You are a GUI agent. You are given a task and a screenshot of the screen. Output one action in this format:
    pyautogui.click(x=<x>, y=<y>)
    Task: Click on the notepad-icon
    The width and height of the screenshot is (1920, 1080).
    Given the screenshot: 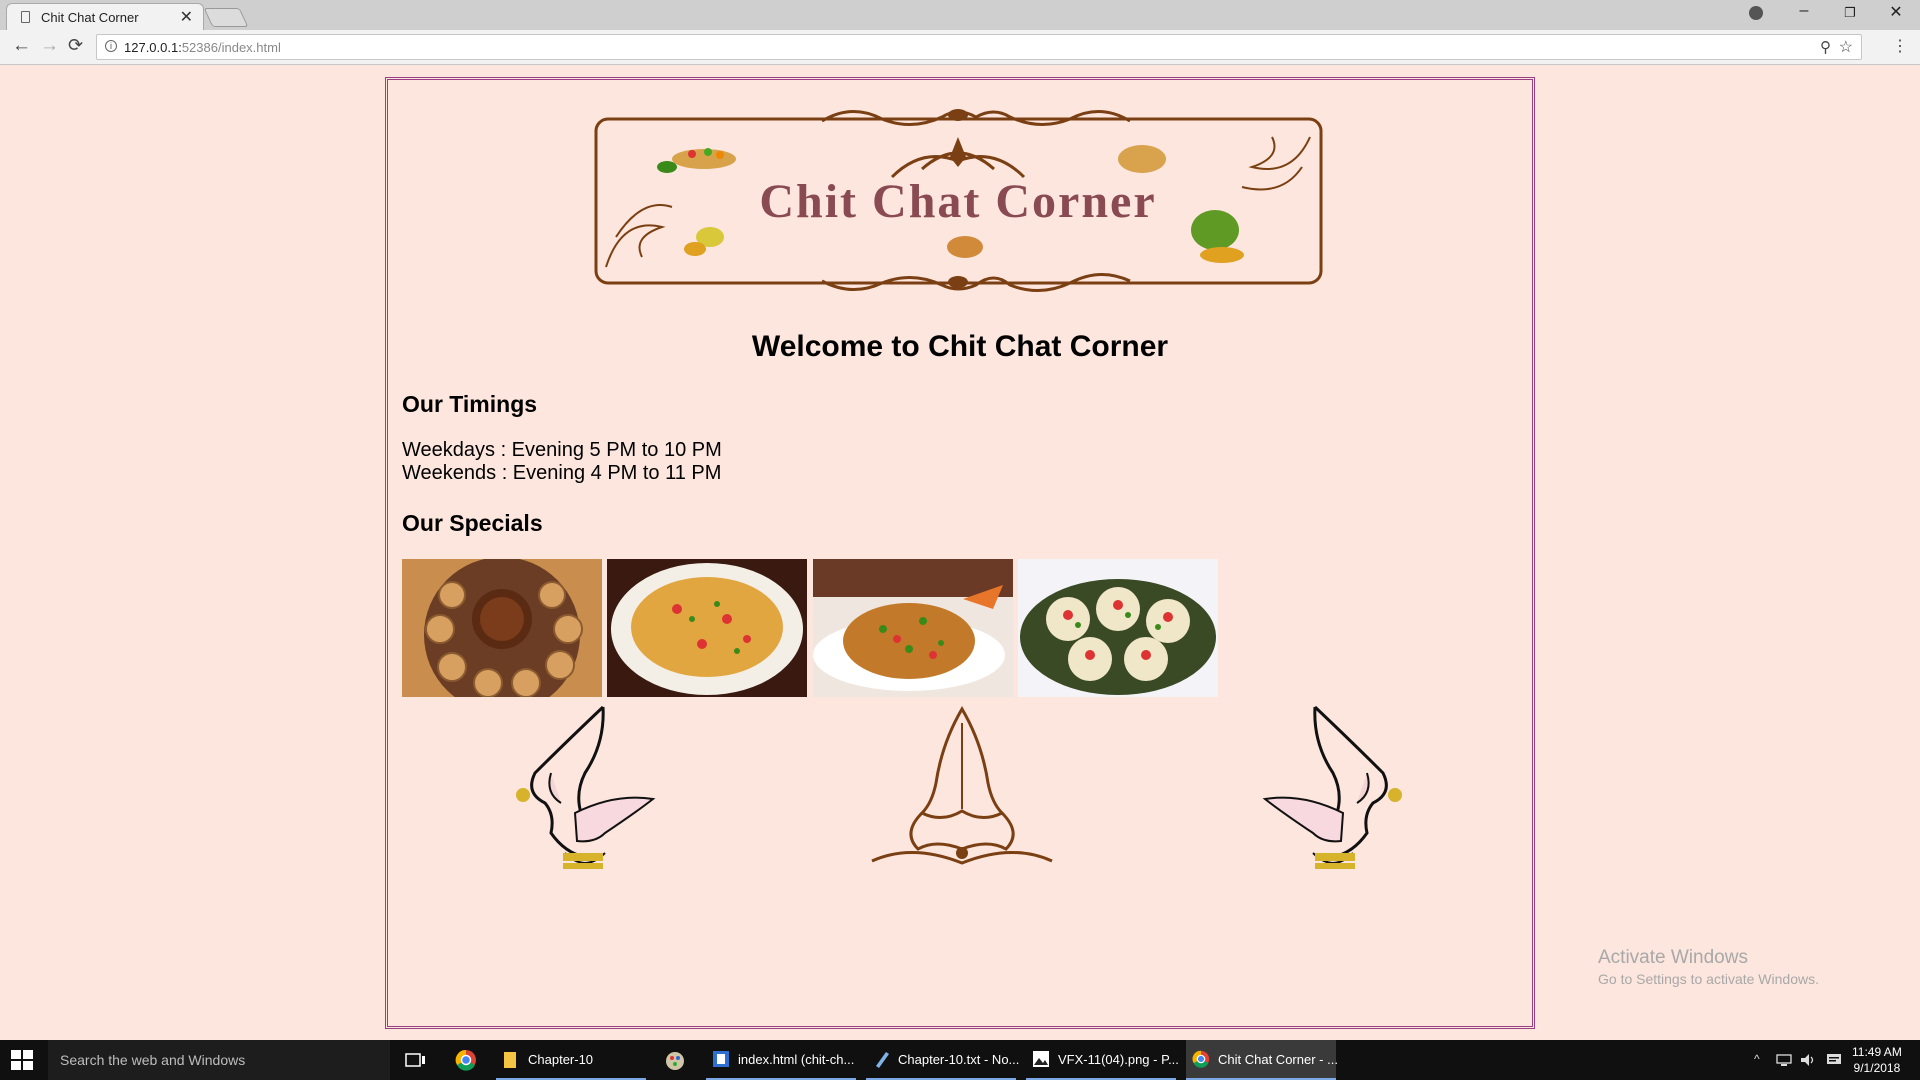 What is the action you would take?
    pyautogui.click(x=882, y=1060)
    